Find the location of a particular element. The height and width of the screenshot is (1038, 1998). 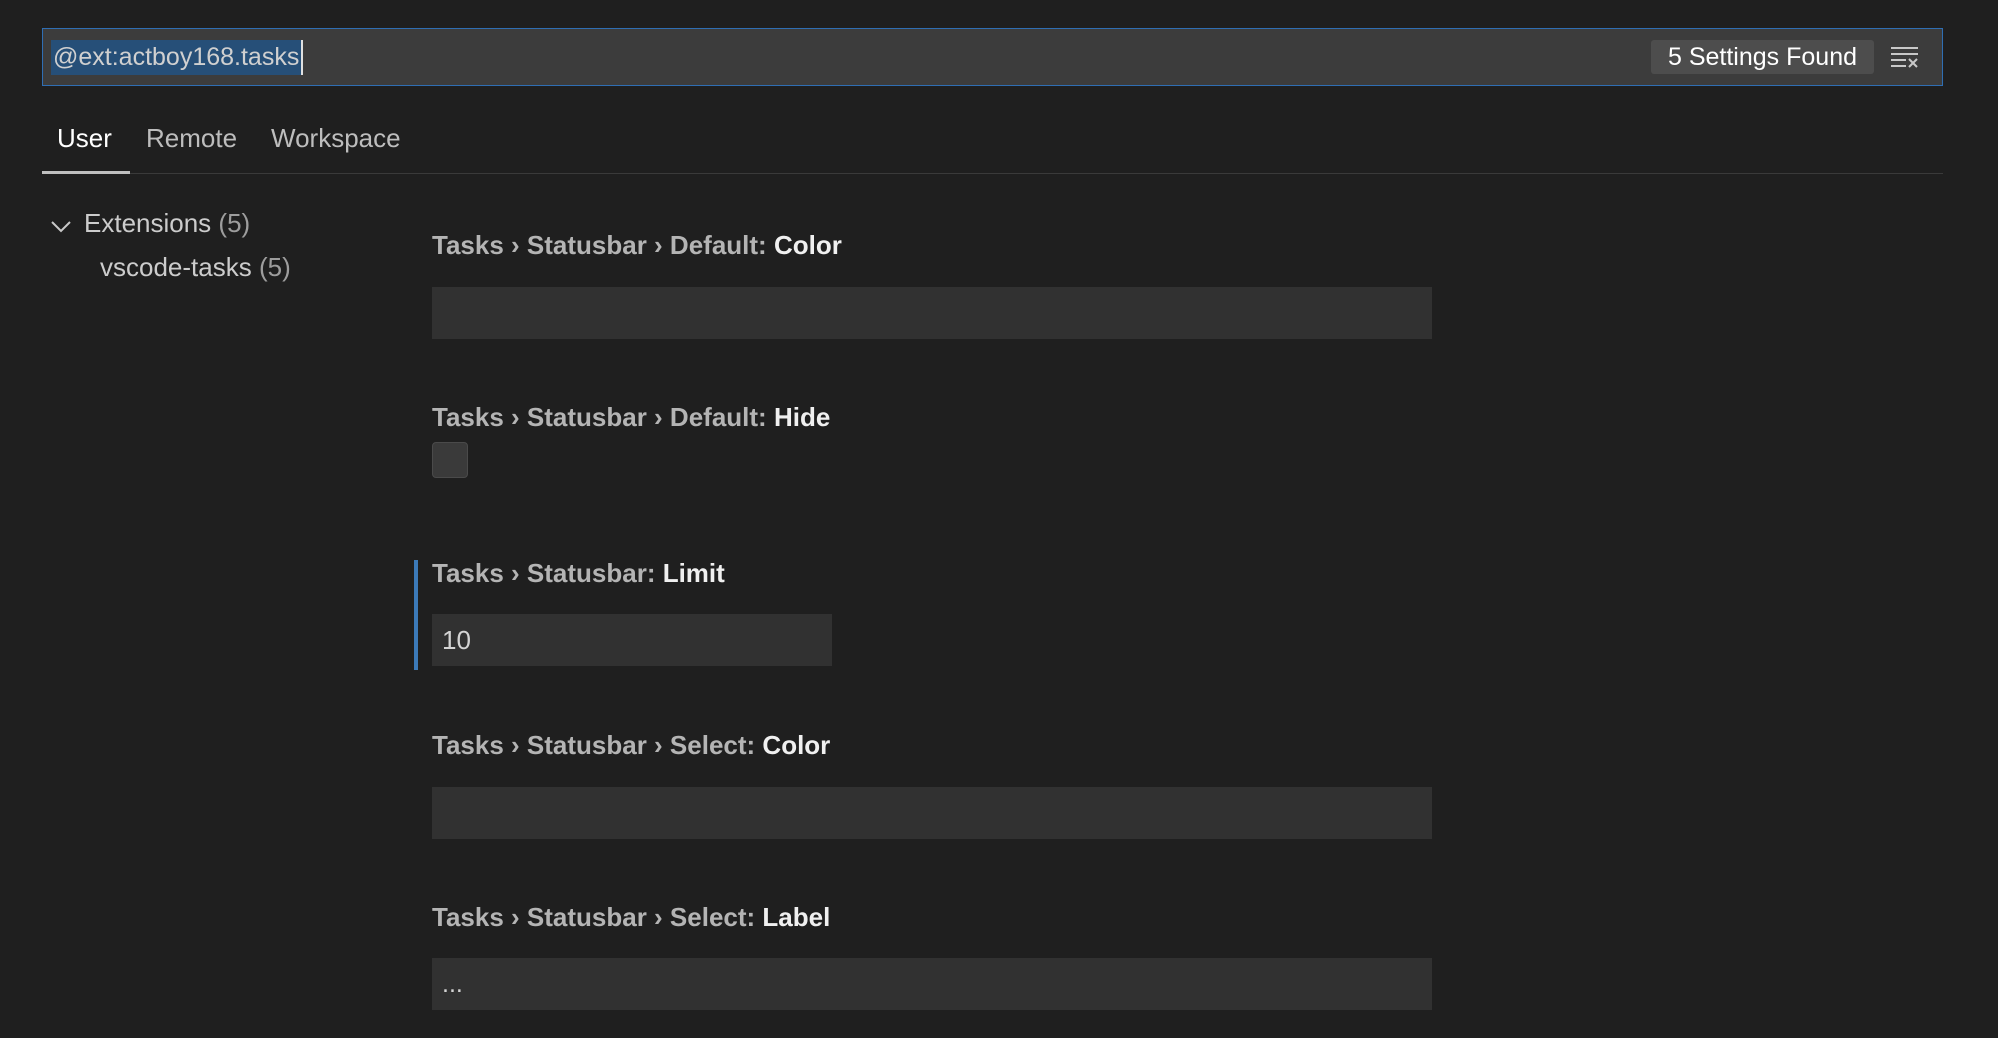

tab-remote: Remote is located at coordinates (191, 138).